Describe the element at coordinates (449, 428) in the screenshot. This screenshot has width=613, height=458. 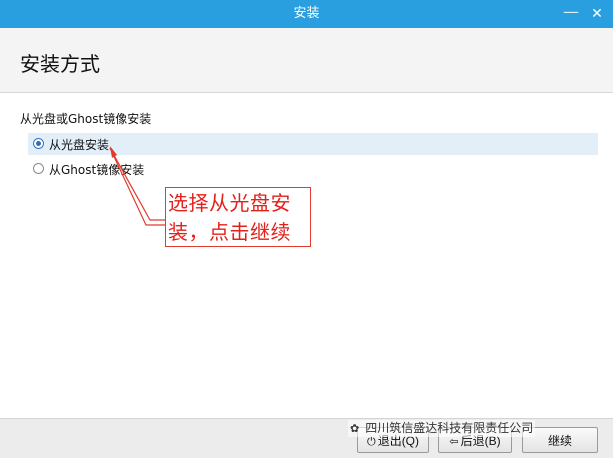
I see `watermark-text: 四川筑信盛达科技有限责任公司` at that location.